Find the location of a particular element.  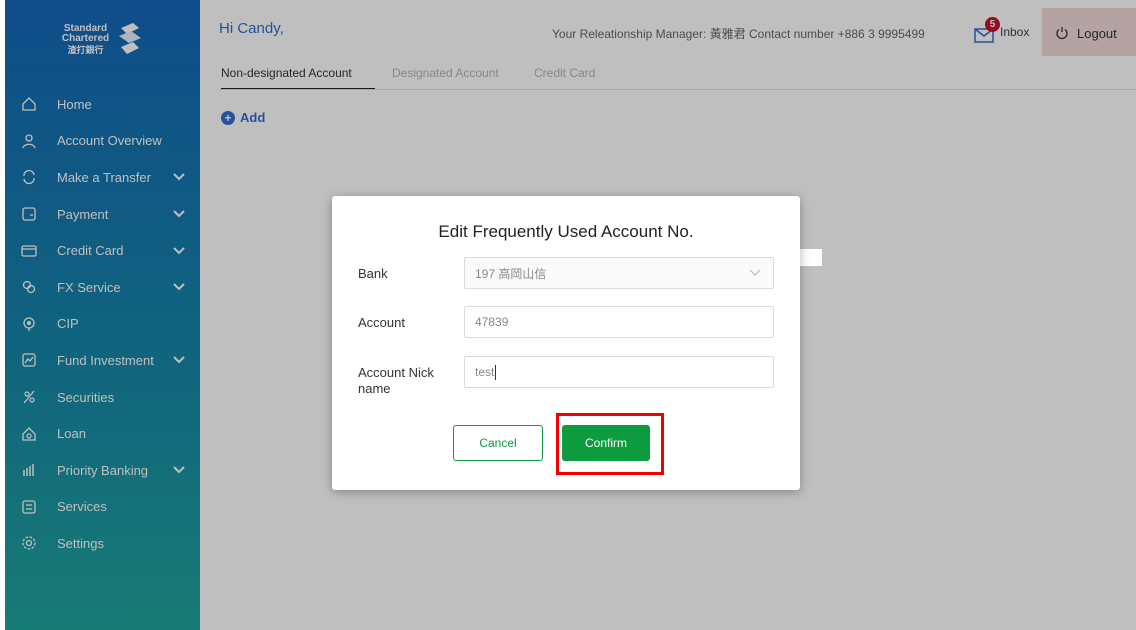

confirm-highlight-box is located at coordinates (610, 444).